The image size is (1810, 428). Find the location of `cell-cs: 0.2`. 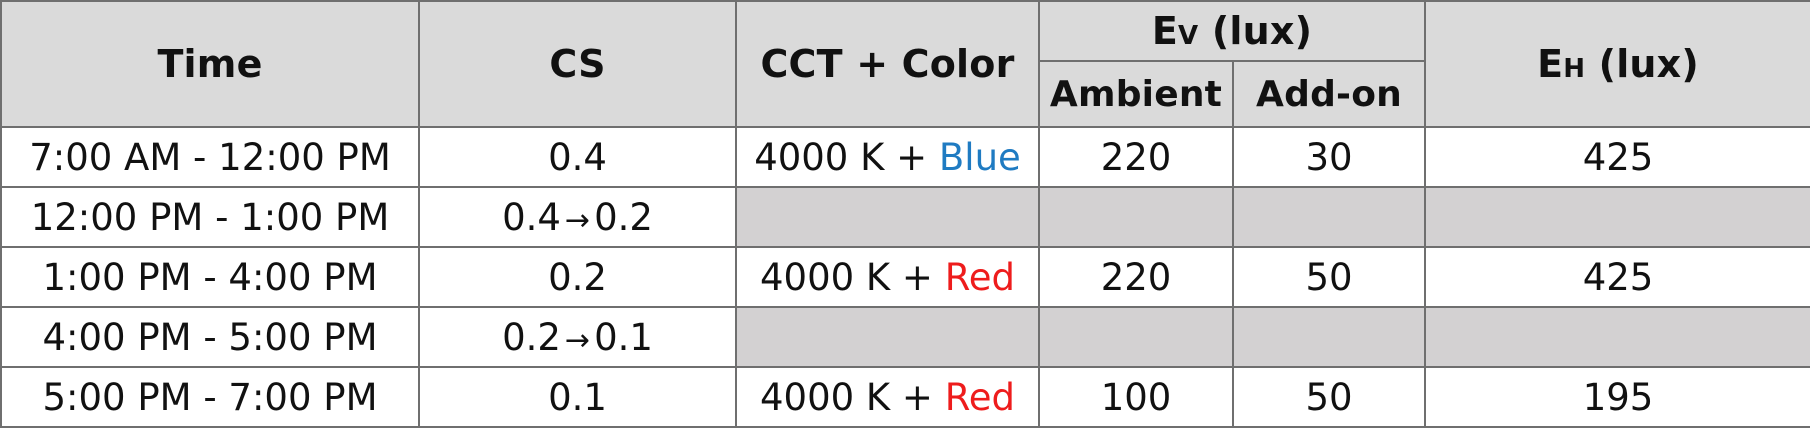

cell-cs: 0.2 is located at coordinates (577, 277).